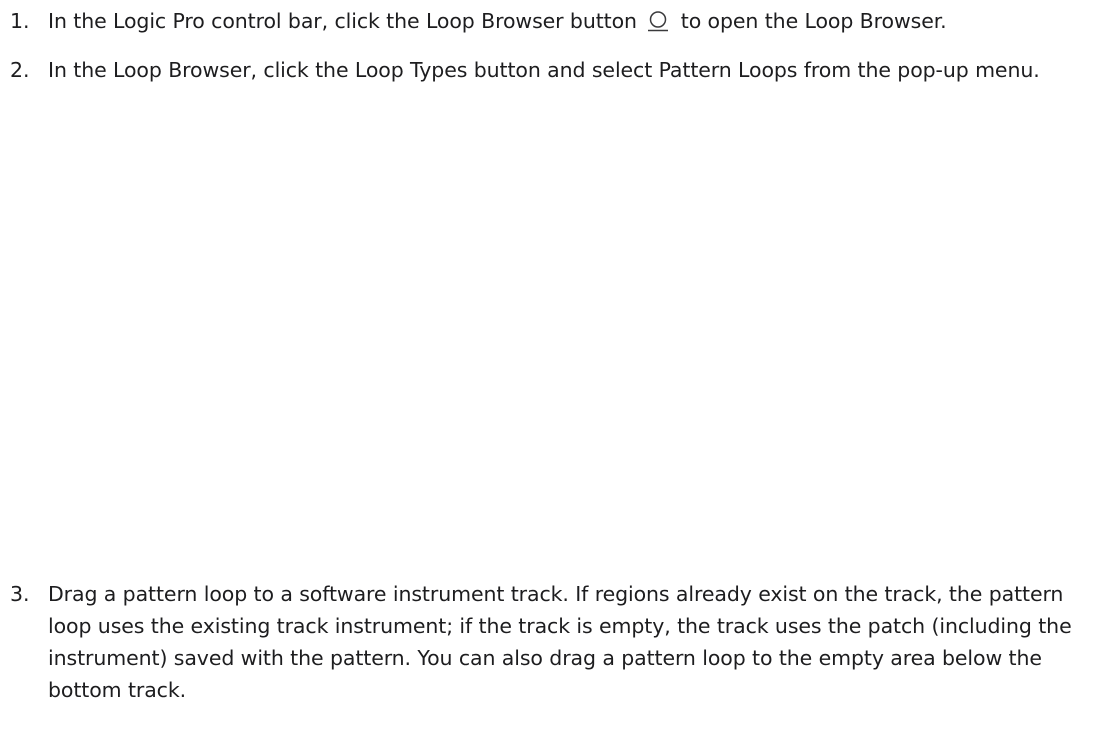 The image size is (1093, 738). Describe the element at coordinates (20, 21) in the screenshot. I see `step-number: 1.` at that location.